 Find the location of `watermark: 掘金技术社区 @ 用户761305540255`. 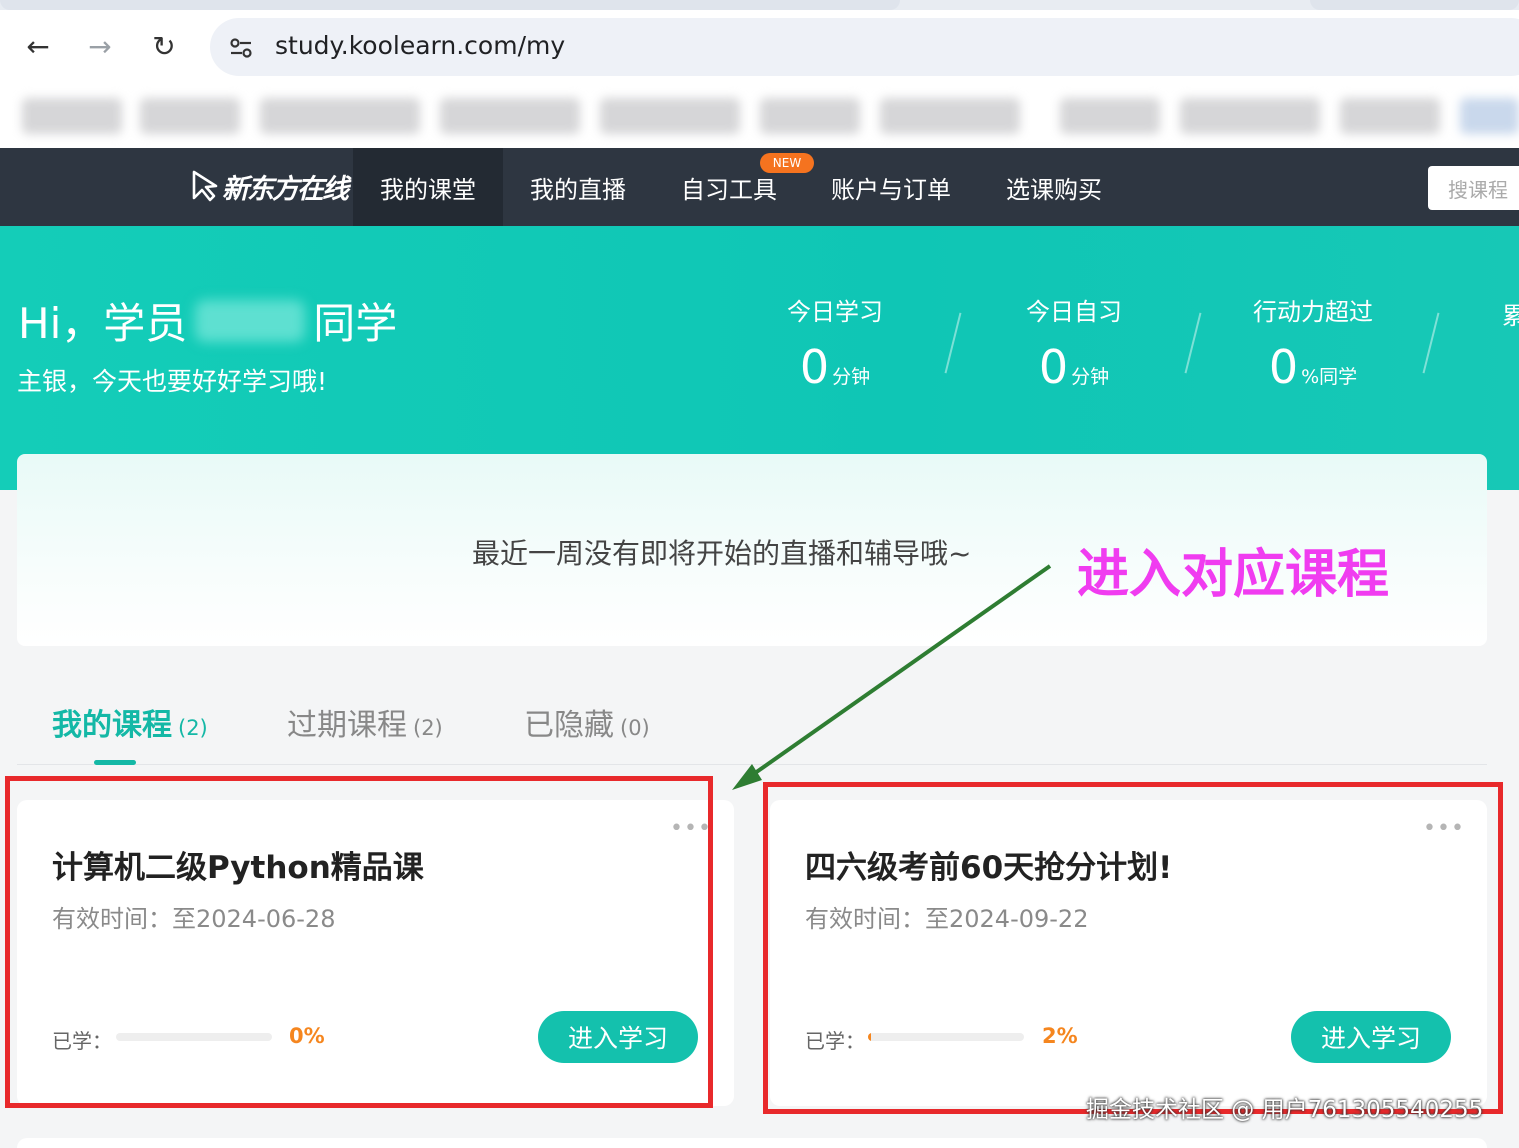

watermark: 掘金技术社区 @ 用户761305540255 is located at coordinates (1285, 1110).